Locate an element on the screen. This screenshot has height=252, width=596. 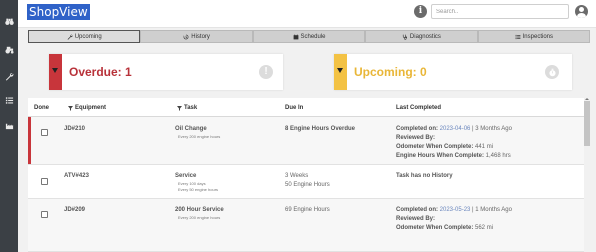
completed-ago: | 3 Months Ago is located at coordinates (491, 129).